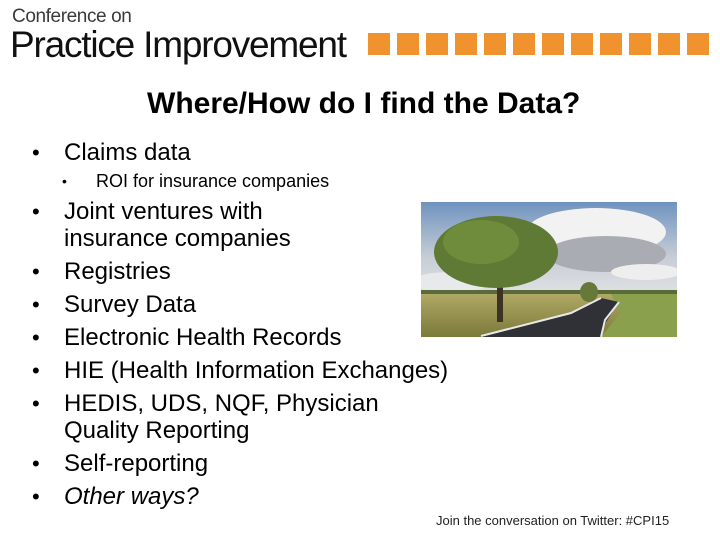 This screenshot has width=720, height=540. I want to click on bullet-item: Other ways?, so click(312, 496).